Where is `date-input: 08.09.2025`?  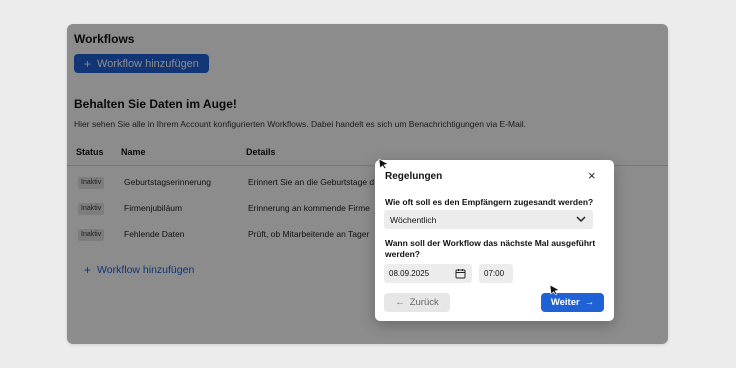 date-input: 08.09.2025 is located at coordinates (428, 273).